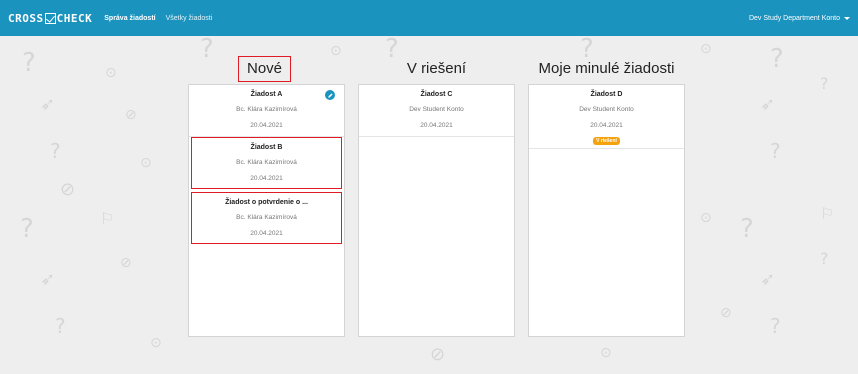 This screenshot has width=858, height=374. Describe the element at coordinates (436, 68) in the screenshot. I see `column-title-in-progress: V riešení` at that location.